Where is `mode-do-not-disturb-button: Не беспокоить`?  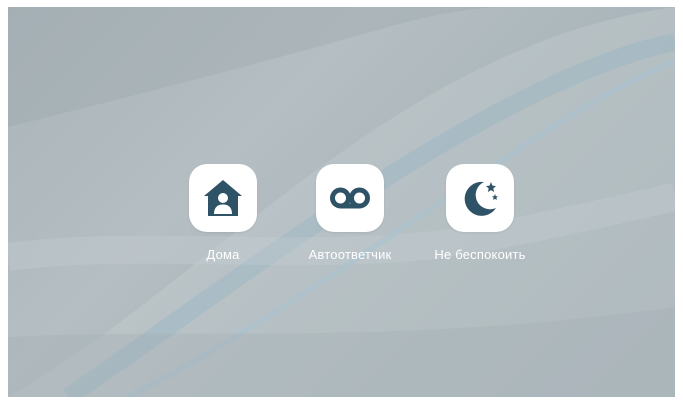 mode-do-not-disturb-button: Не беспокоить is located at coordinates (480, 213).